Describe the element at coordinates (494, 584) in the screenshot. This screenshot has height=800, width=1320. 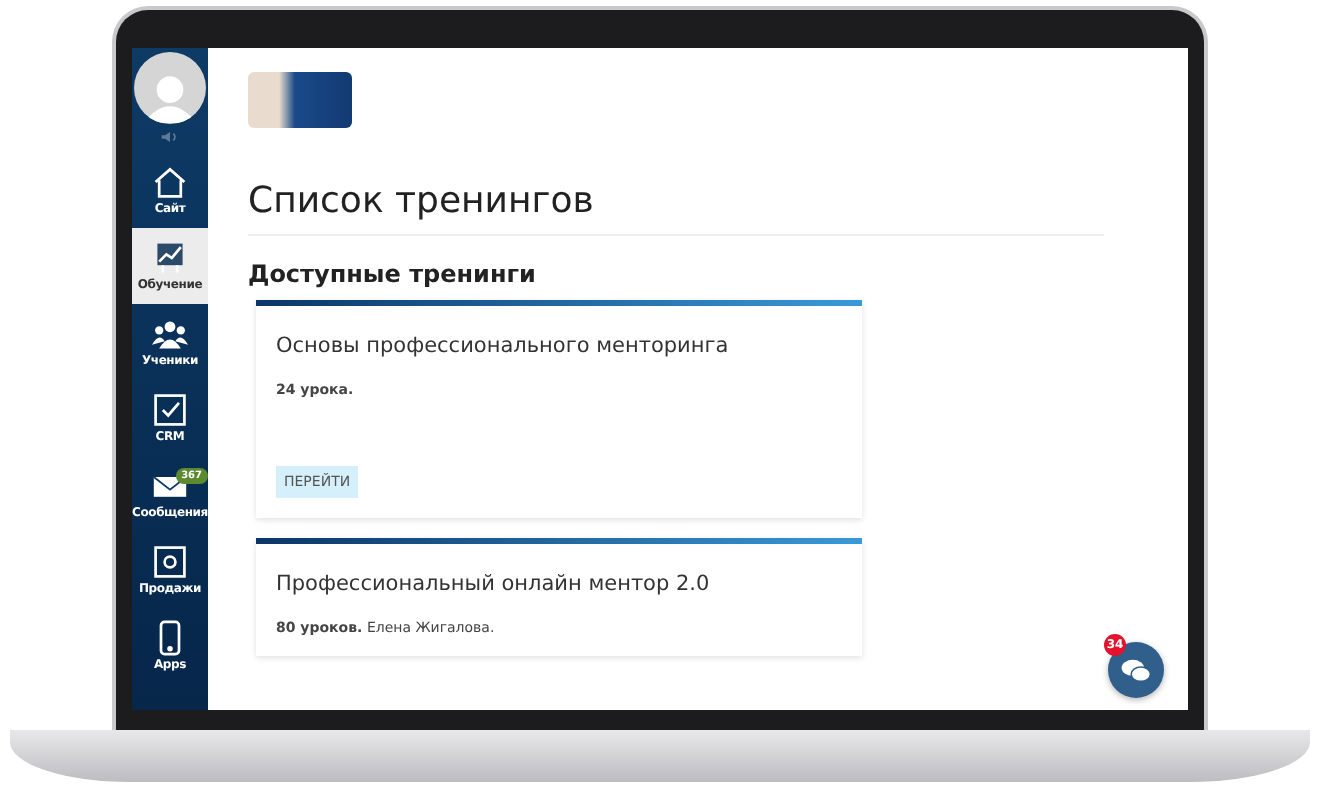
I see `training-title: Профессиональный онлайн ментор 2.0` at that location.